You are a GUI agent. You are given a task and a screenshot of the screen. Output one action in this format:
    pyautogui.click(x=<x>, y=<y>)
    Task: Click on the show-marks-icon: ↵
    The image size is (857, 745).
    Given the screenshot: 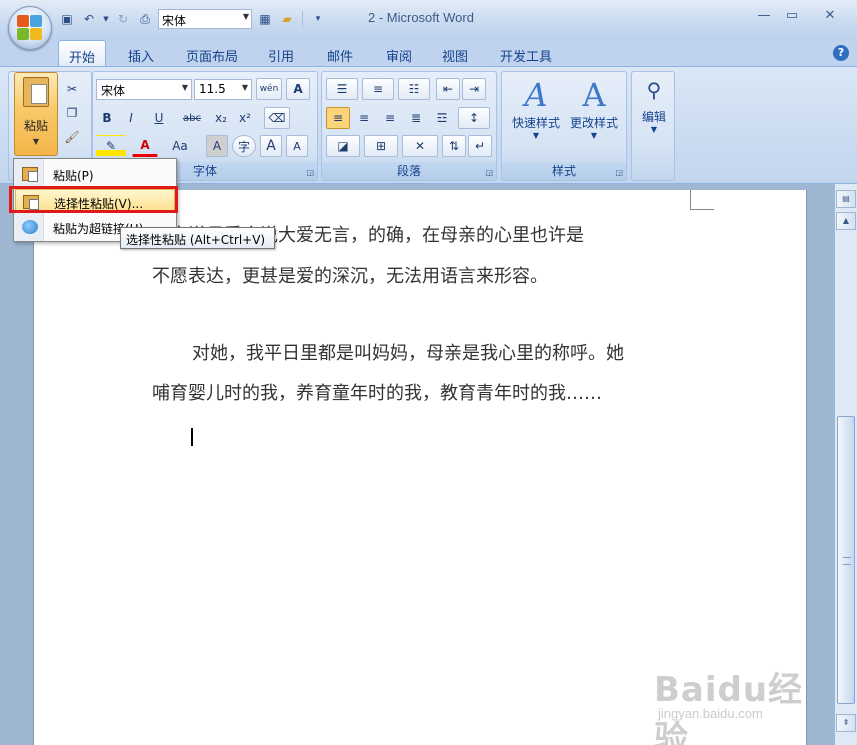 What is the action you would take?
    pyautogui.click(x=480, y=146)
    